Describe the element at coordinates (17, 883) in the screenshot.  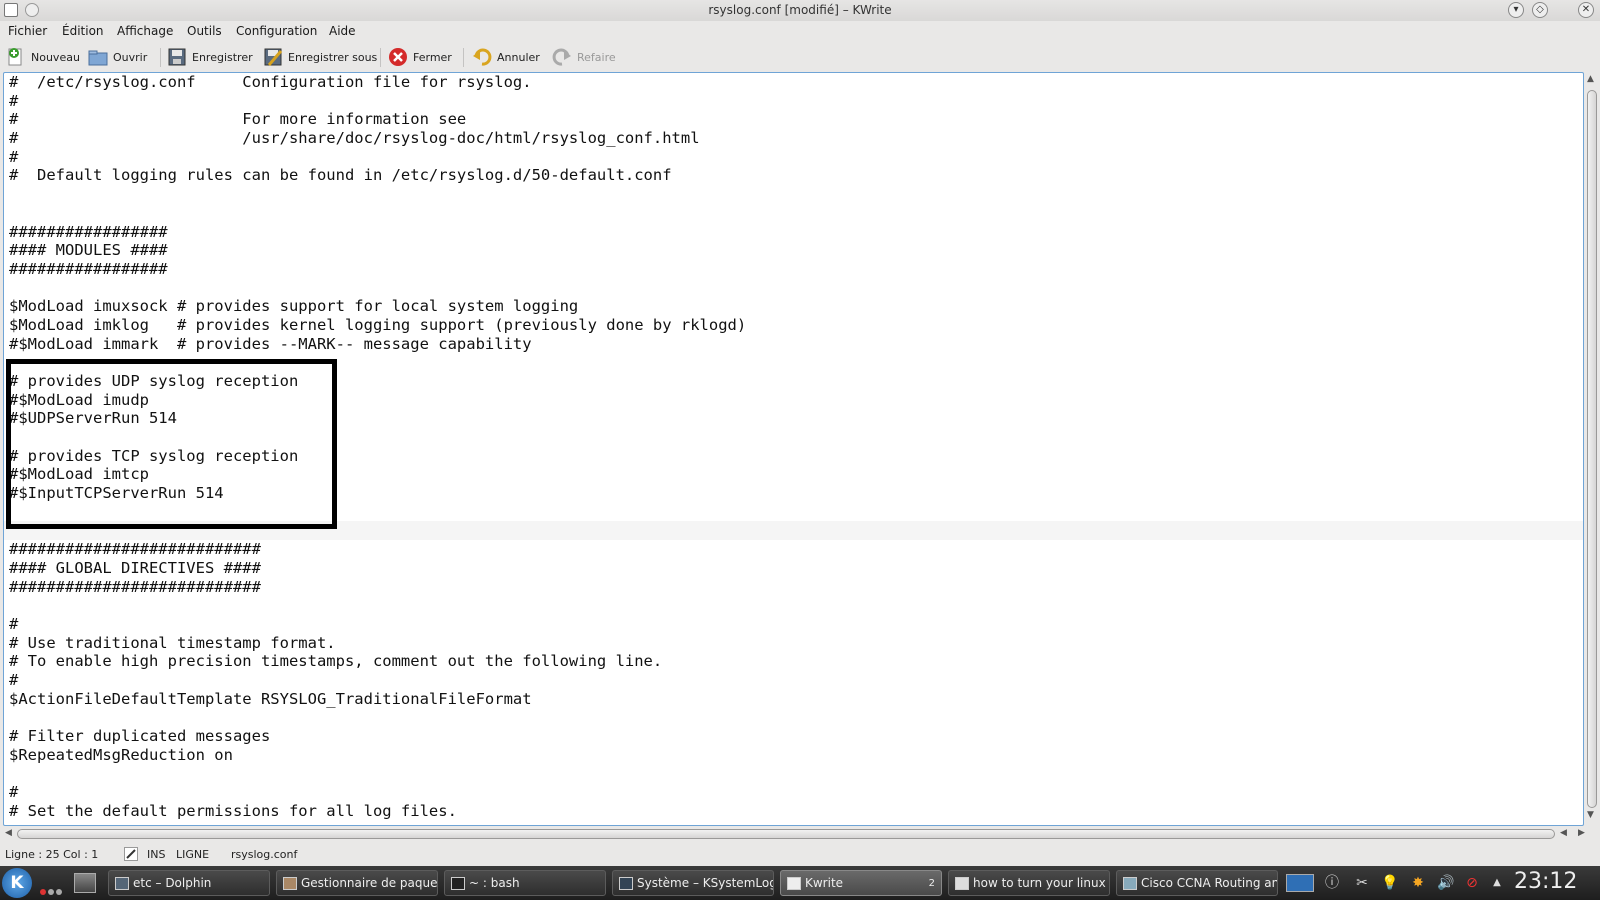
I see `kde-menu-icon: K` at that location.